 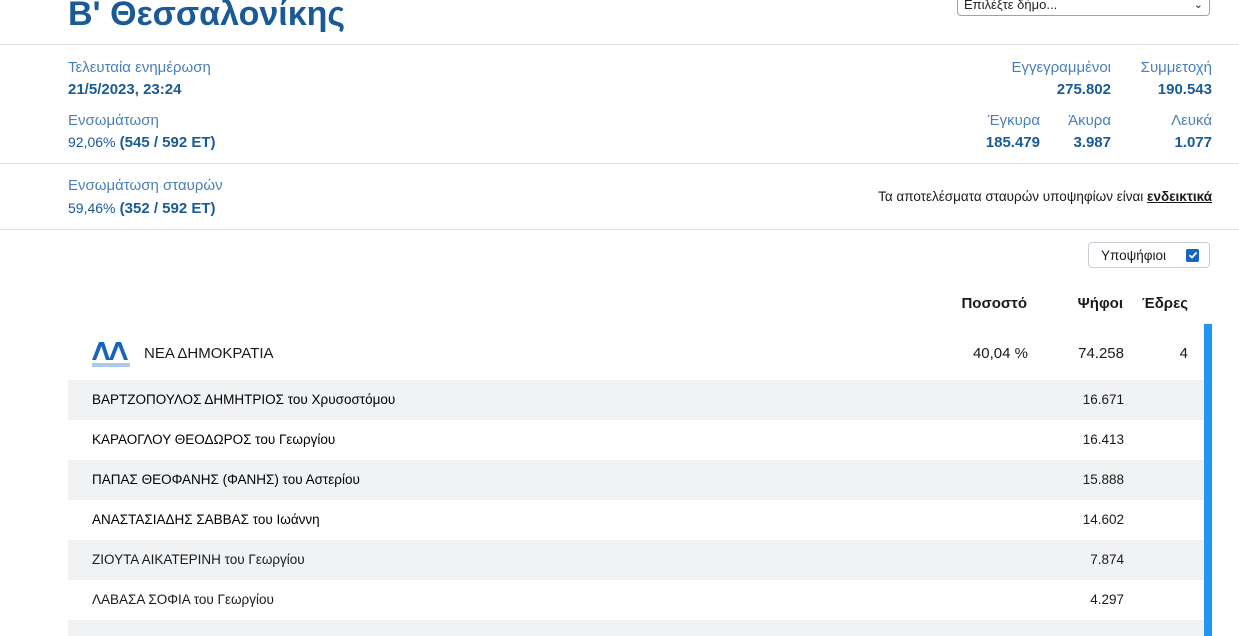 I want to click on last-update-value: 21/5/2023, 23:24, so click(x=125, y=89).